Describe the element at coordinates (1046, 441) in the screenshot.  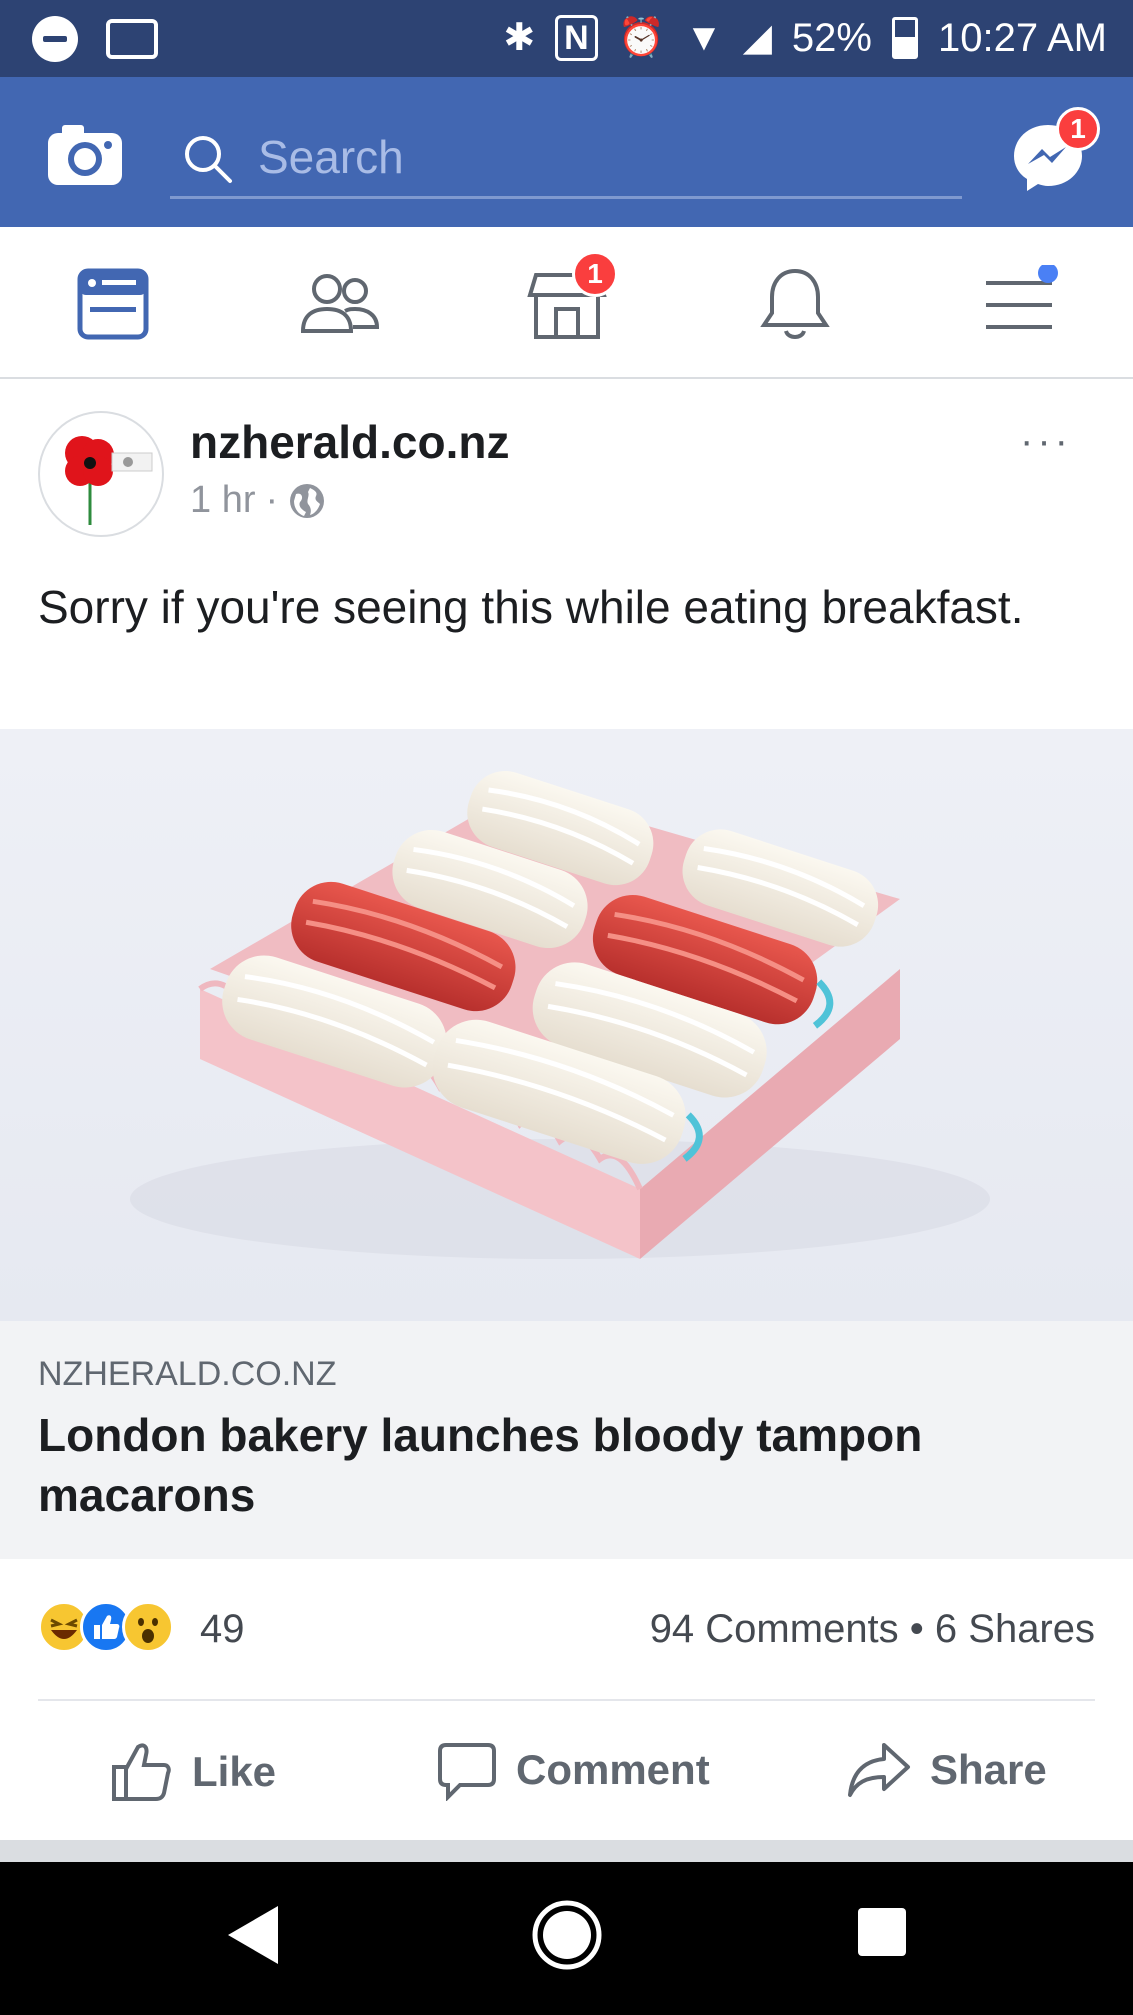
I see `more-options-button: ···` at that location.